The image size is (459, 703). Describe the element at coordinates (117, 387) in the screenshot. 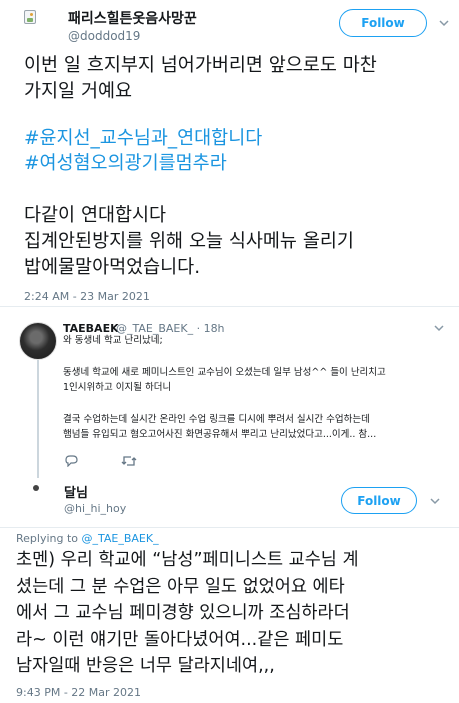

I see `quoted-text-line: 1인시위하고 이지될 하더니` at that location.